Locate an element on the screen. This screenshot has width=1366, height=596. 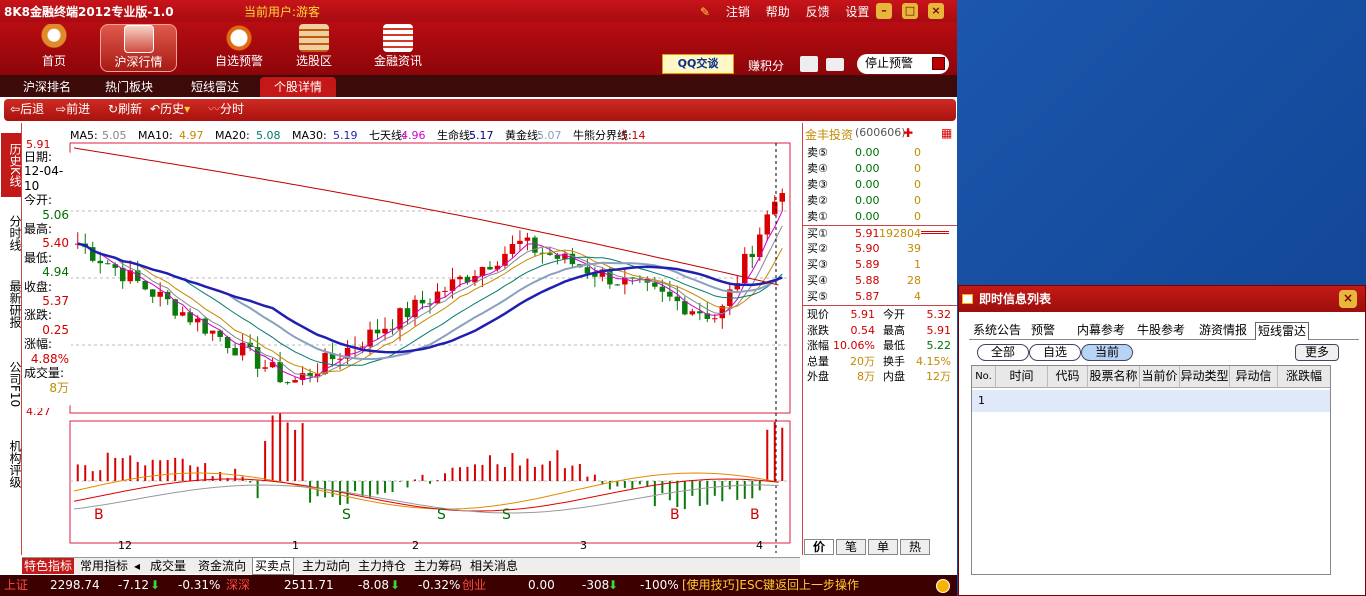
quote-tab-price: 价 is located at coordinates (819, 547).